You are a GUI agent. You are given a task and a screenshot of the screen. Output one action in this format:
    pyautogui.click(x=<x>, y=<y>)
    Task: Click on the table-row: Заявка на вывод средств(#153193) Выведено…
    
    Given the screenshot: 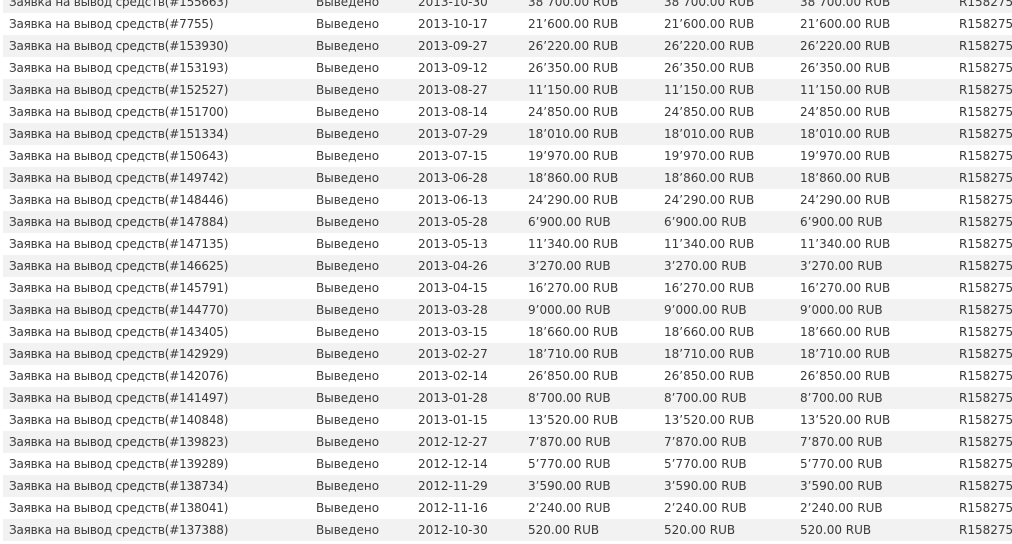 What is the action you would take?
    pyautogui.click(x=507, y=68)
    